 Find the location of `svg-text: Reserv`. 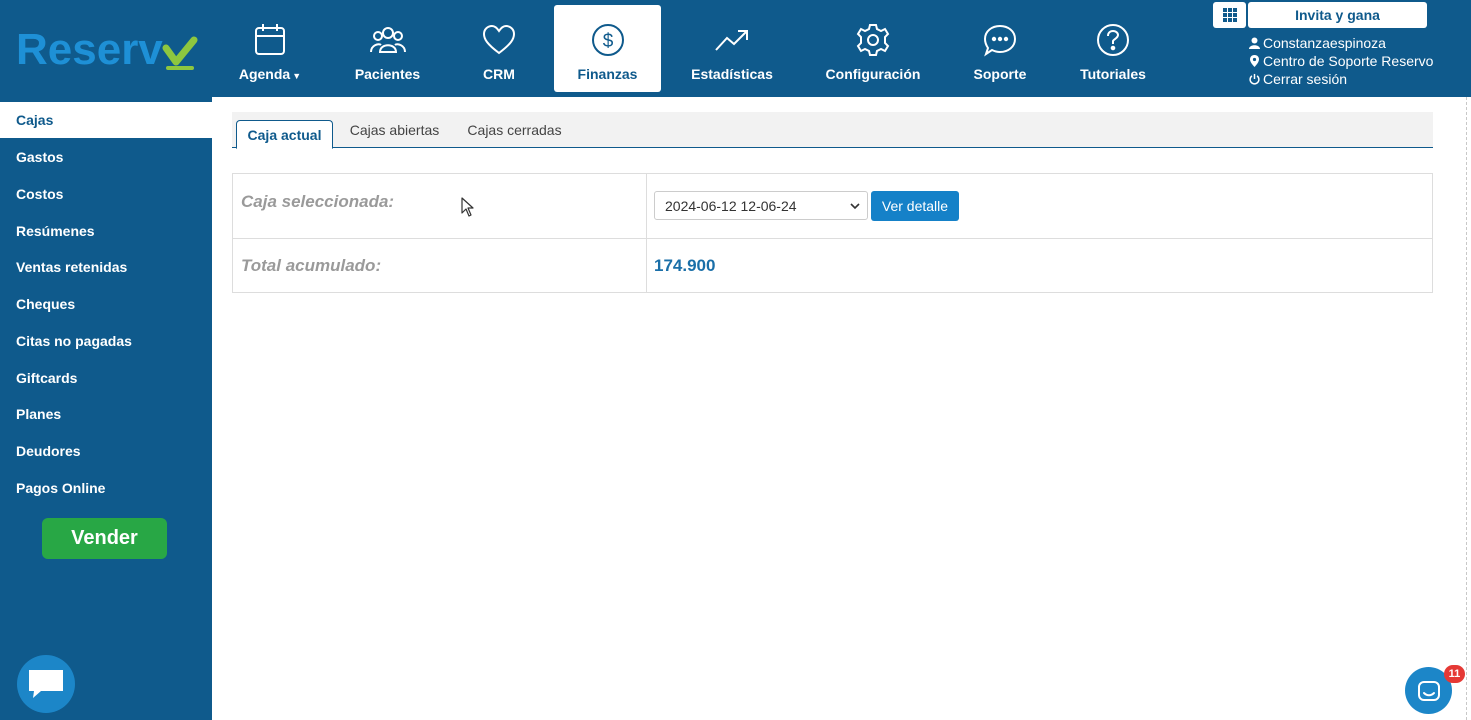

svg-text: Reserv is located at coordinates (89, 50).